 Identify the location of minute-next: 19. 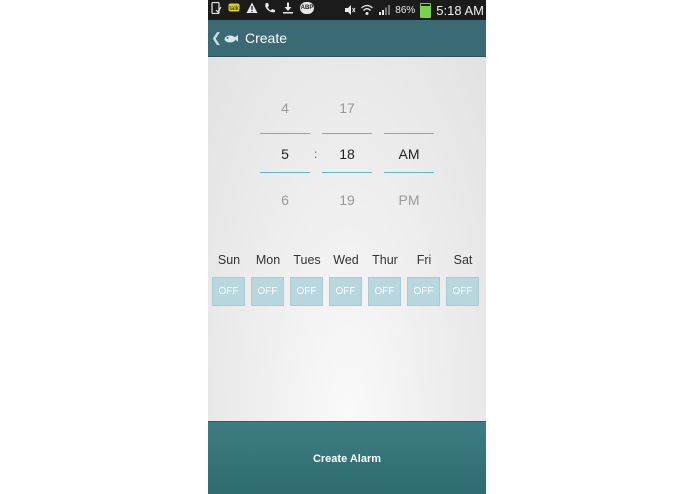
(347, 200).